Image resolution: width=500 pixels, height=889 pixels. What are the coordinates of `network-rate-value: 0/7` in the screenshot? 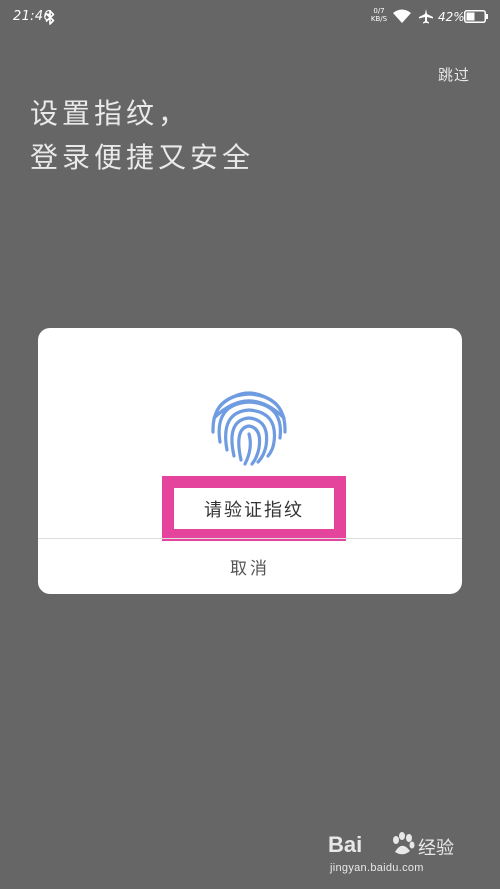 It's located at (379, 11).